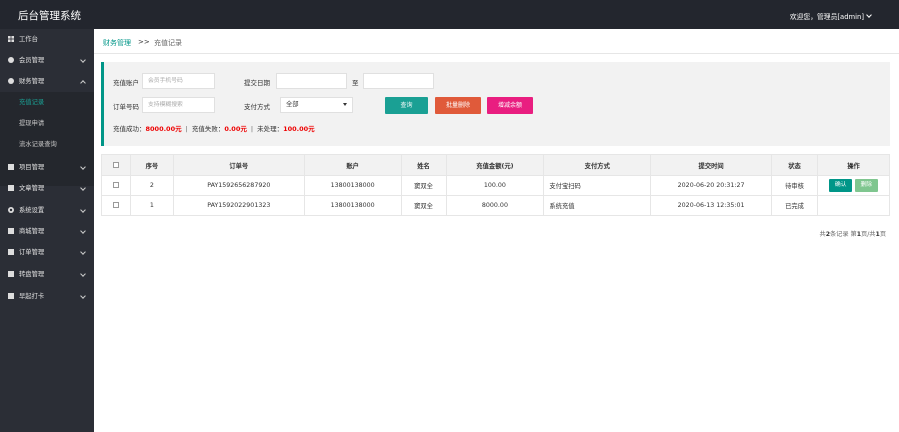 The width and height of the screenshot is (899, 432). I want to click on sidebar-item-label: 工作台, so click(28, 39).